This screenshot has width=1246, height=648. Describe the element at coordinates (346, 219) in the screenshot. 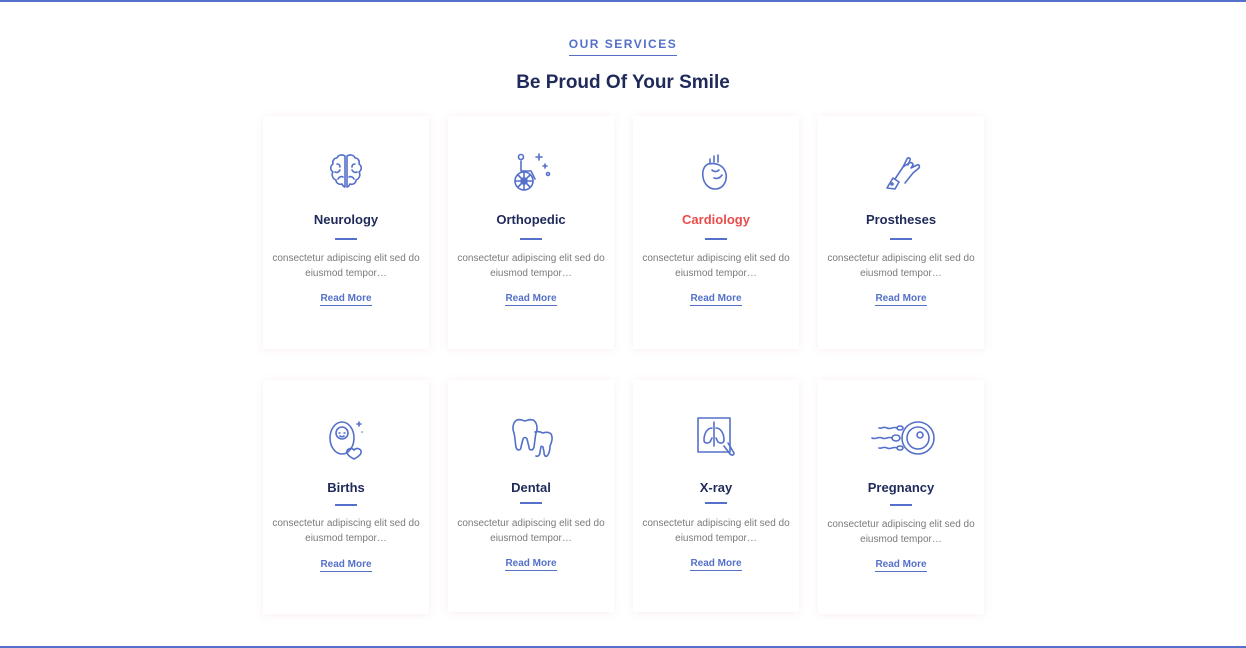

I see `service-title: Neurology` at that location.